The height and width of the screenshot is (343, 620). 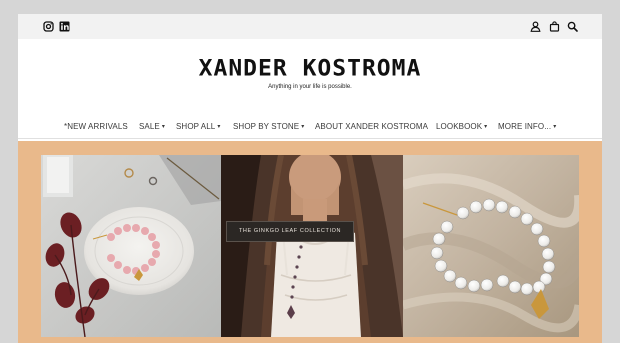 I want to click on nav-label: LOOKBOOK, so click(x=459, y=126).